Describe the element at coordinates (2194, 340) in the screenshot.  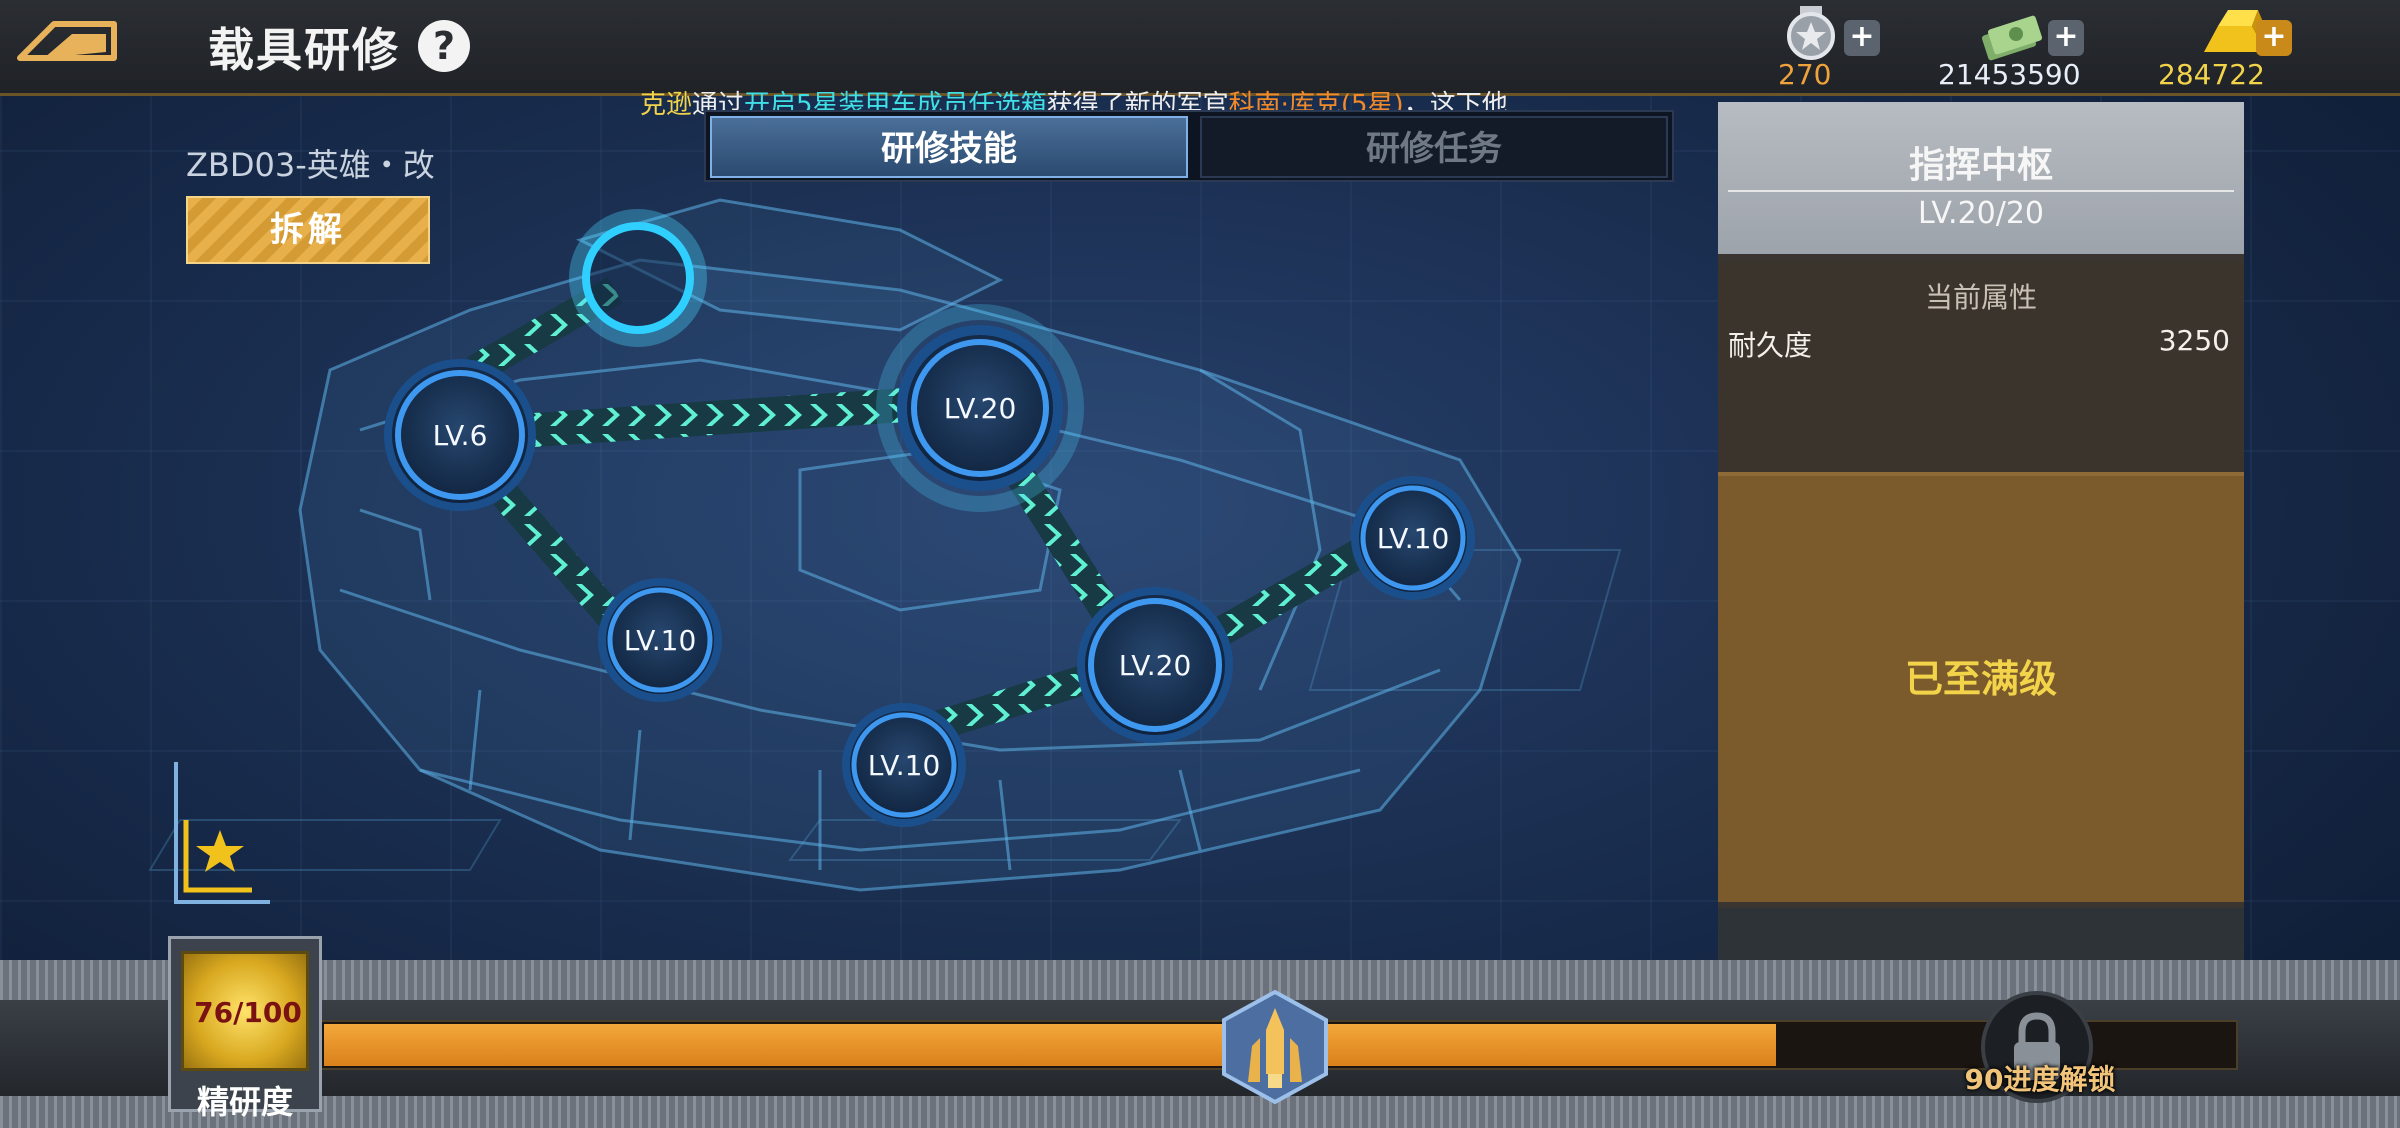
I see `attr-value: 3250` at that location.